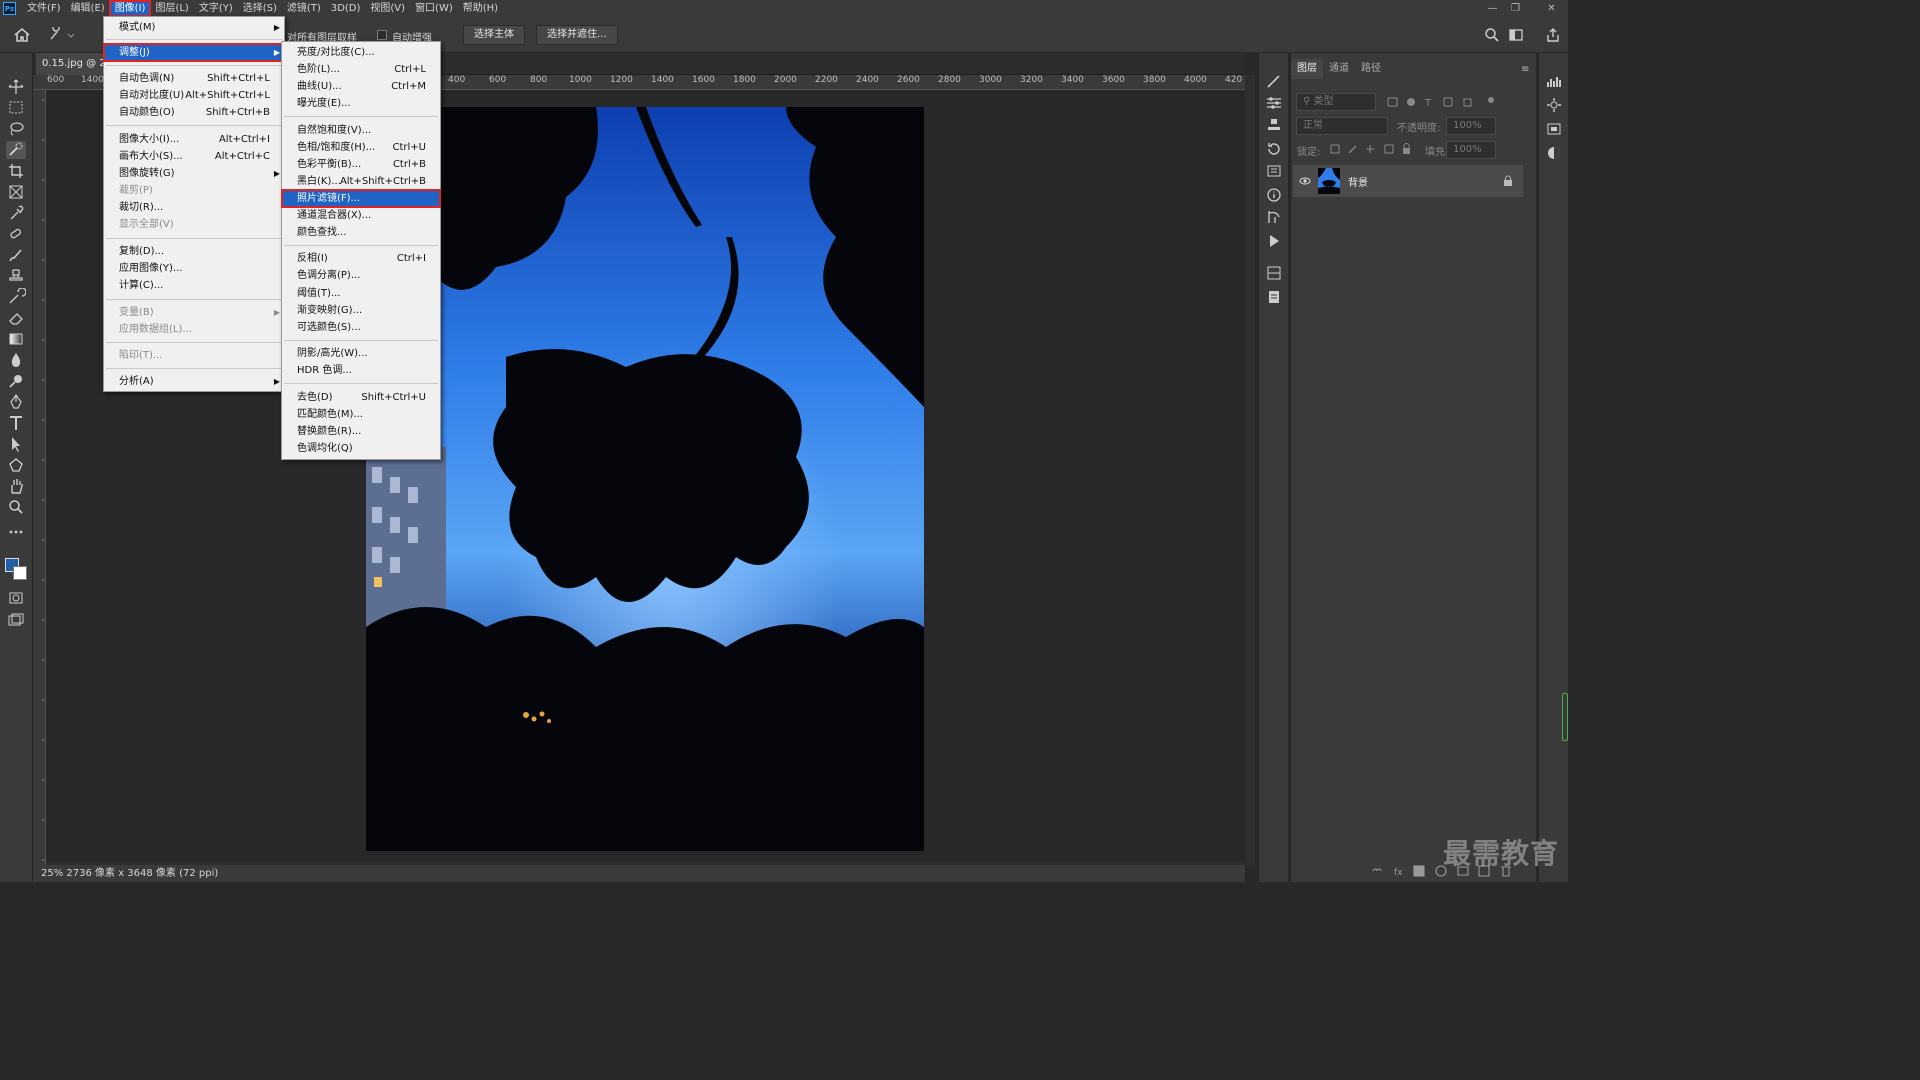 This screenshot has width=1920, height=1080. I want to click on histogram-icon, so click(1554, 81).